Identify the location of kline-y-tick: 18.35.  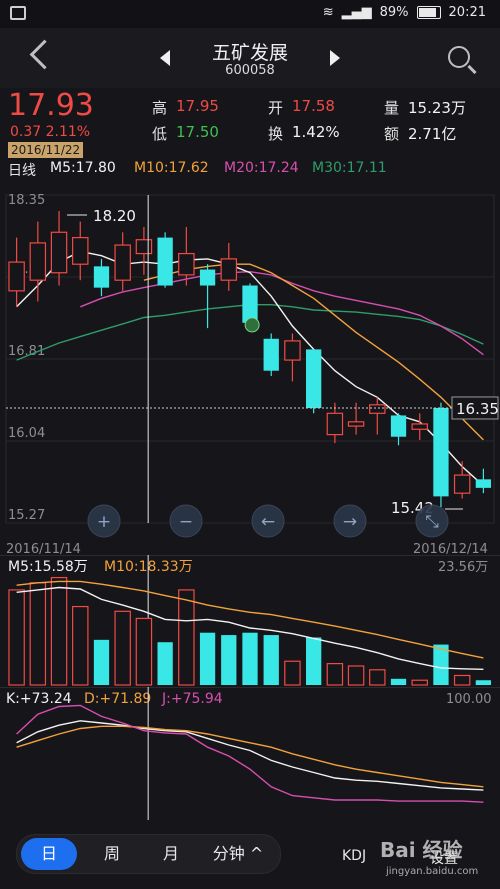
(26, 200).